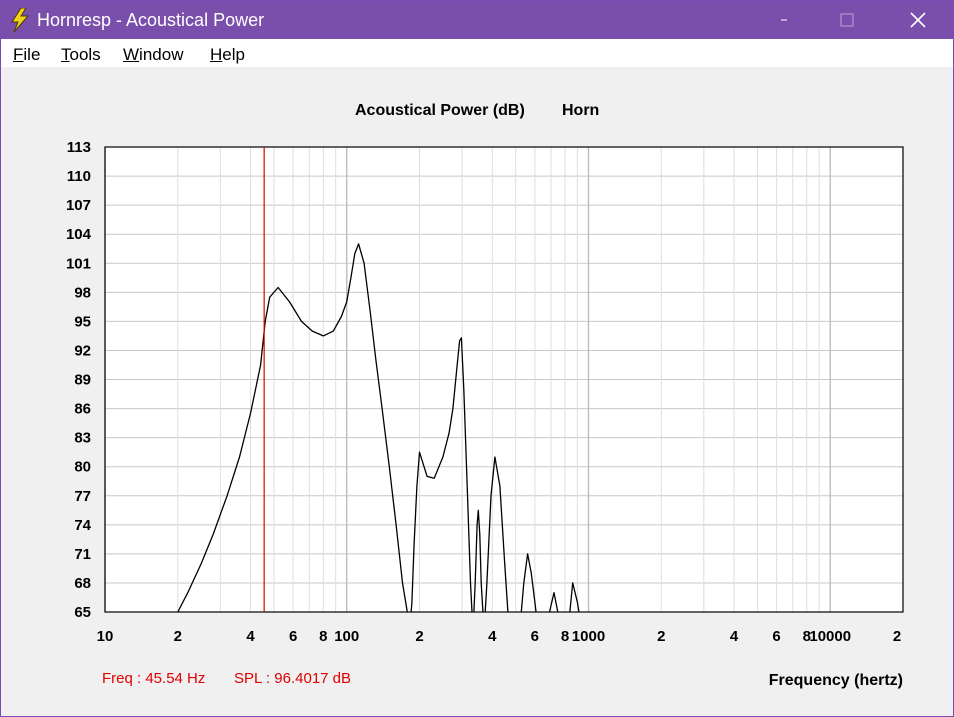 Image resolution: width=954 pixels, height=717 pixels. What do you see at coordinates (580, 110) in the screenshot?
I see `chart-subtitle: Horn` at bounding box center [580, 110].